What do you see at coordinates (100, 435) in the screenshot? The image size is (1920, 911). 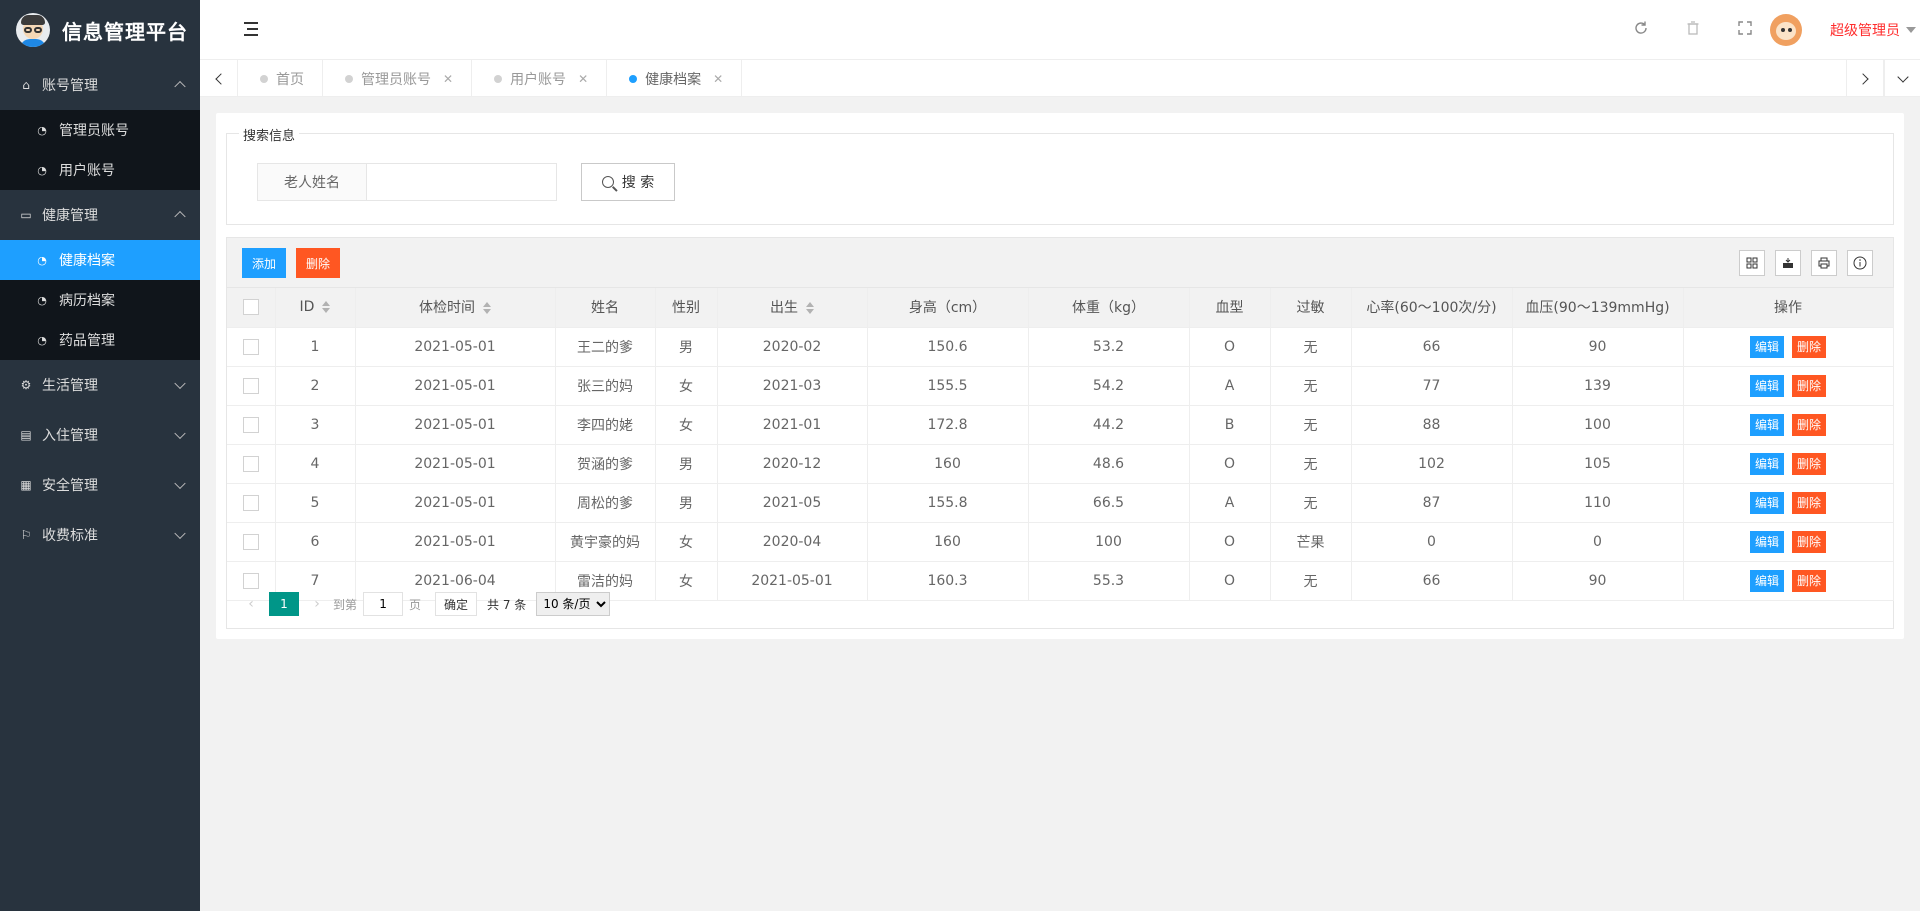 I see `sidebar-group-3: ▤ 入住管理` at bounding box center [100, 435].